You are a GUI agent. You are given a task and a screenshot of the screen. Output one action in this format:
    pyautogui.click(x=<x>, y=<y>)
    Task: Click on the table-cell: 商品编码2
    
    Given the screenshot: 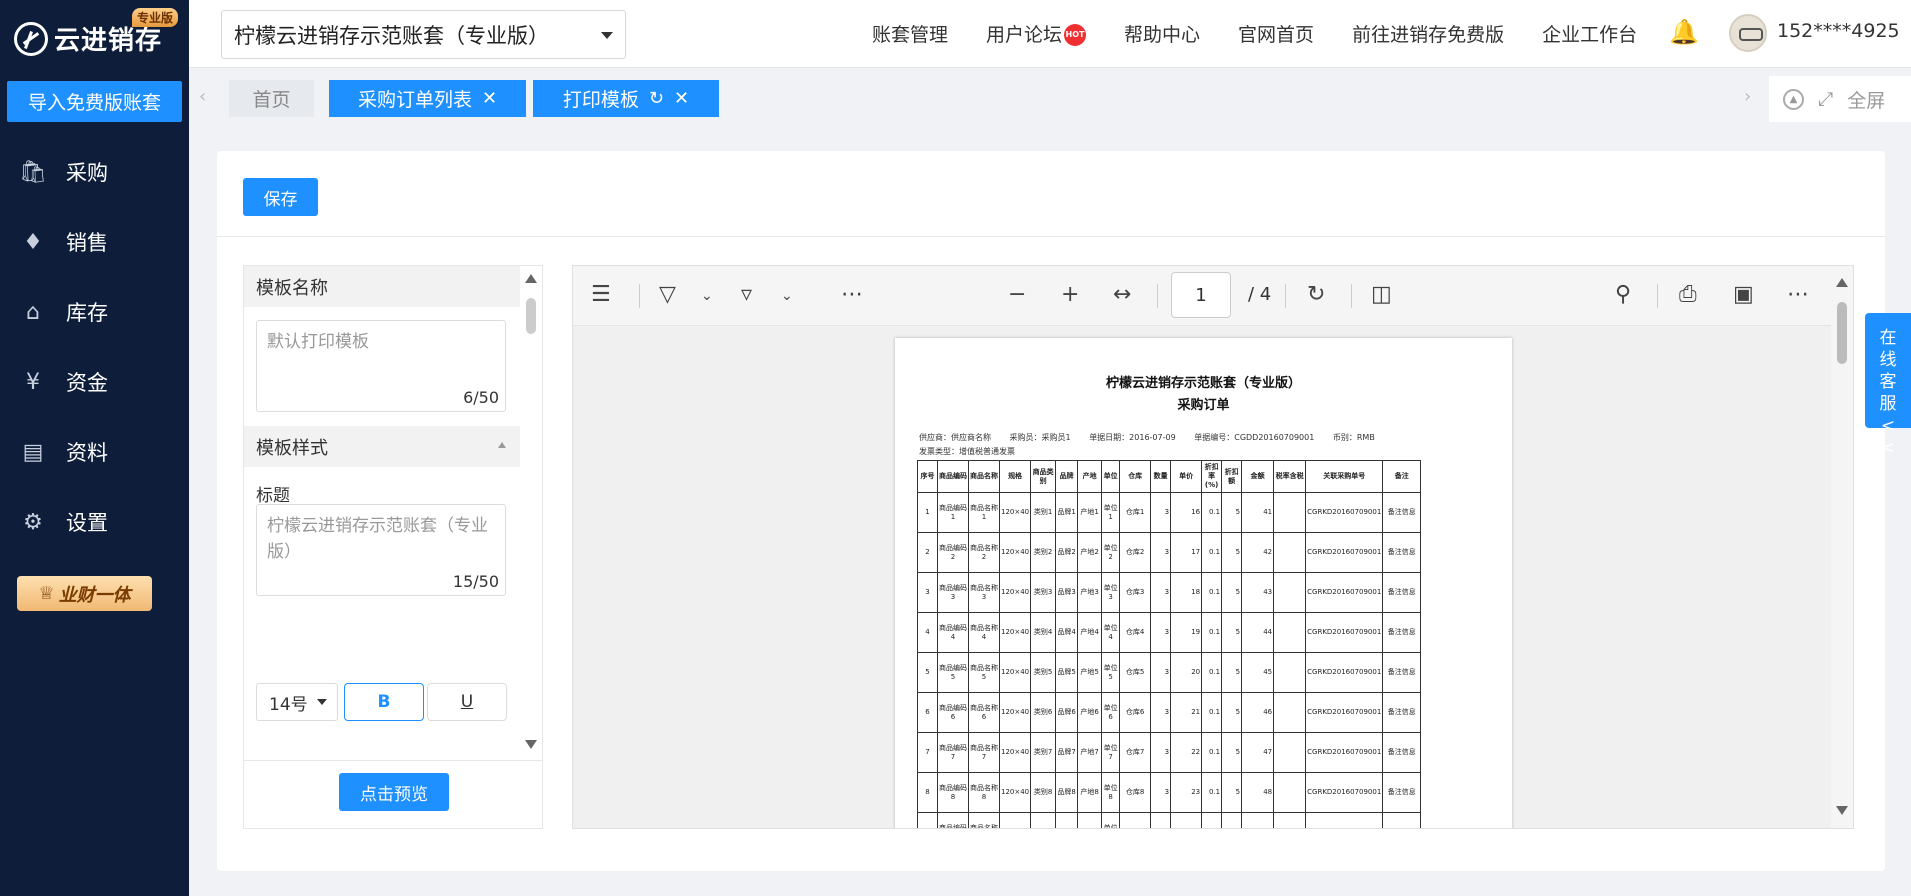 What is the action you would take?
    pyautogui.click(x=953, y=552)
    